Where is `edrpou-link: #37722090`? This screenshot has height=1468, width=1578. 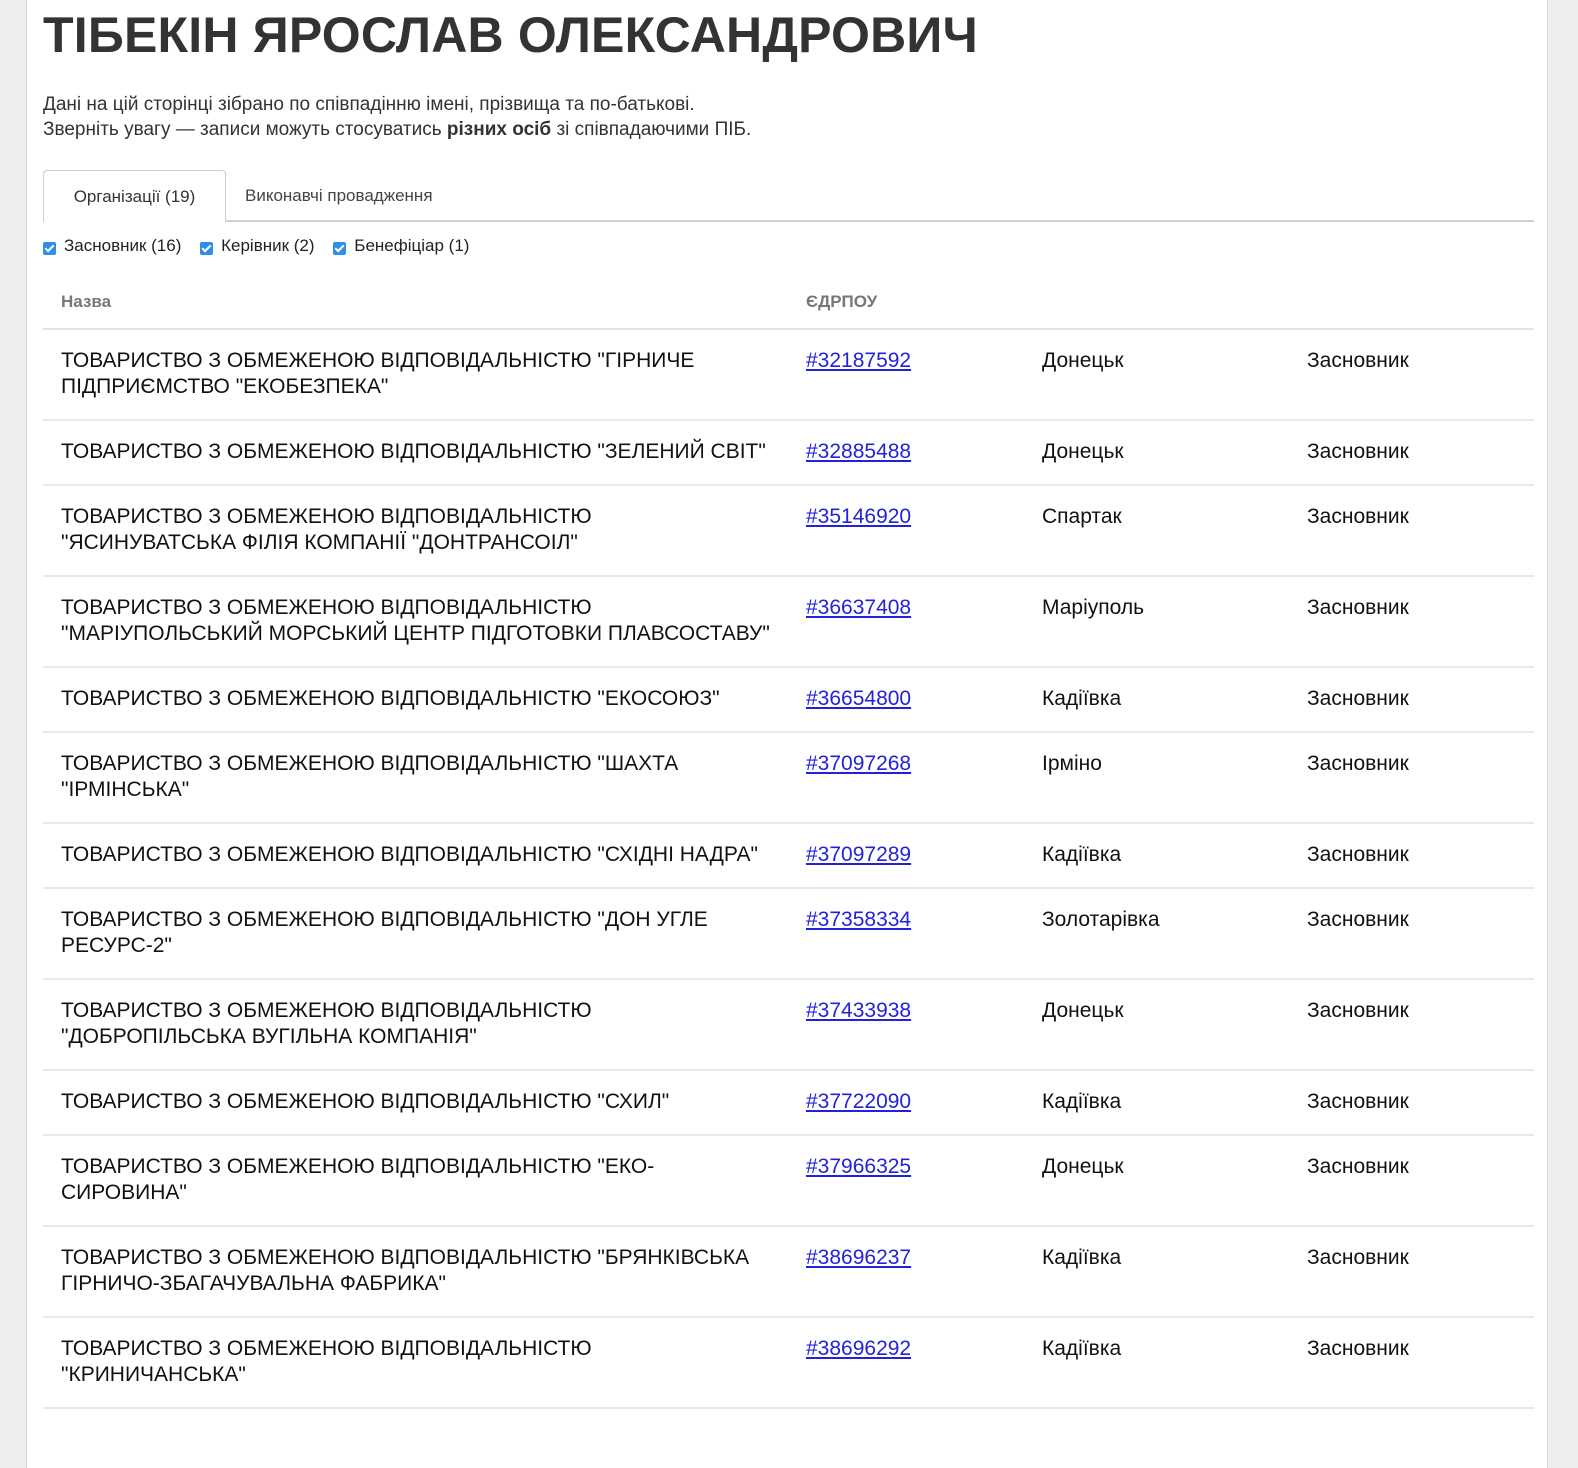
edrpou-link: #37722090 is located at coordinates (858, 1101).